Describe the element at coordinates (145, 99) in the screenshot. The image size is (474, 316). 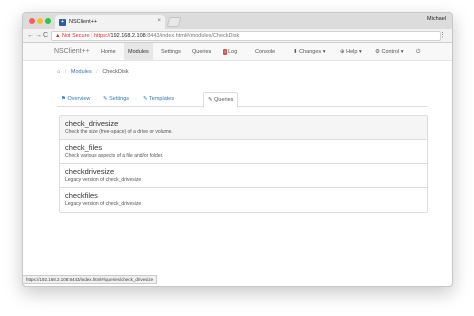
I see `edit-icon: ✎` at that location.